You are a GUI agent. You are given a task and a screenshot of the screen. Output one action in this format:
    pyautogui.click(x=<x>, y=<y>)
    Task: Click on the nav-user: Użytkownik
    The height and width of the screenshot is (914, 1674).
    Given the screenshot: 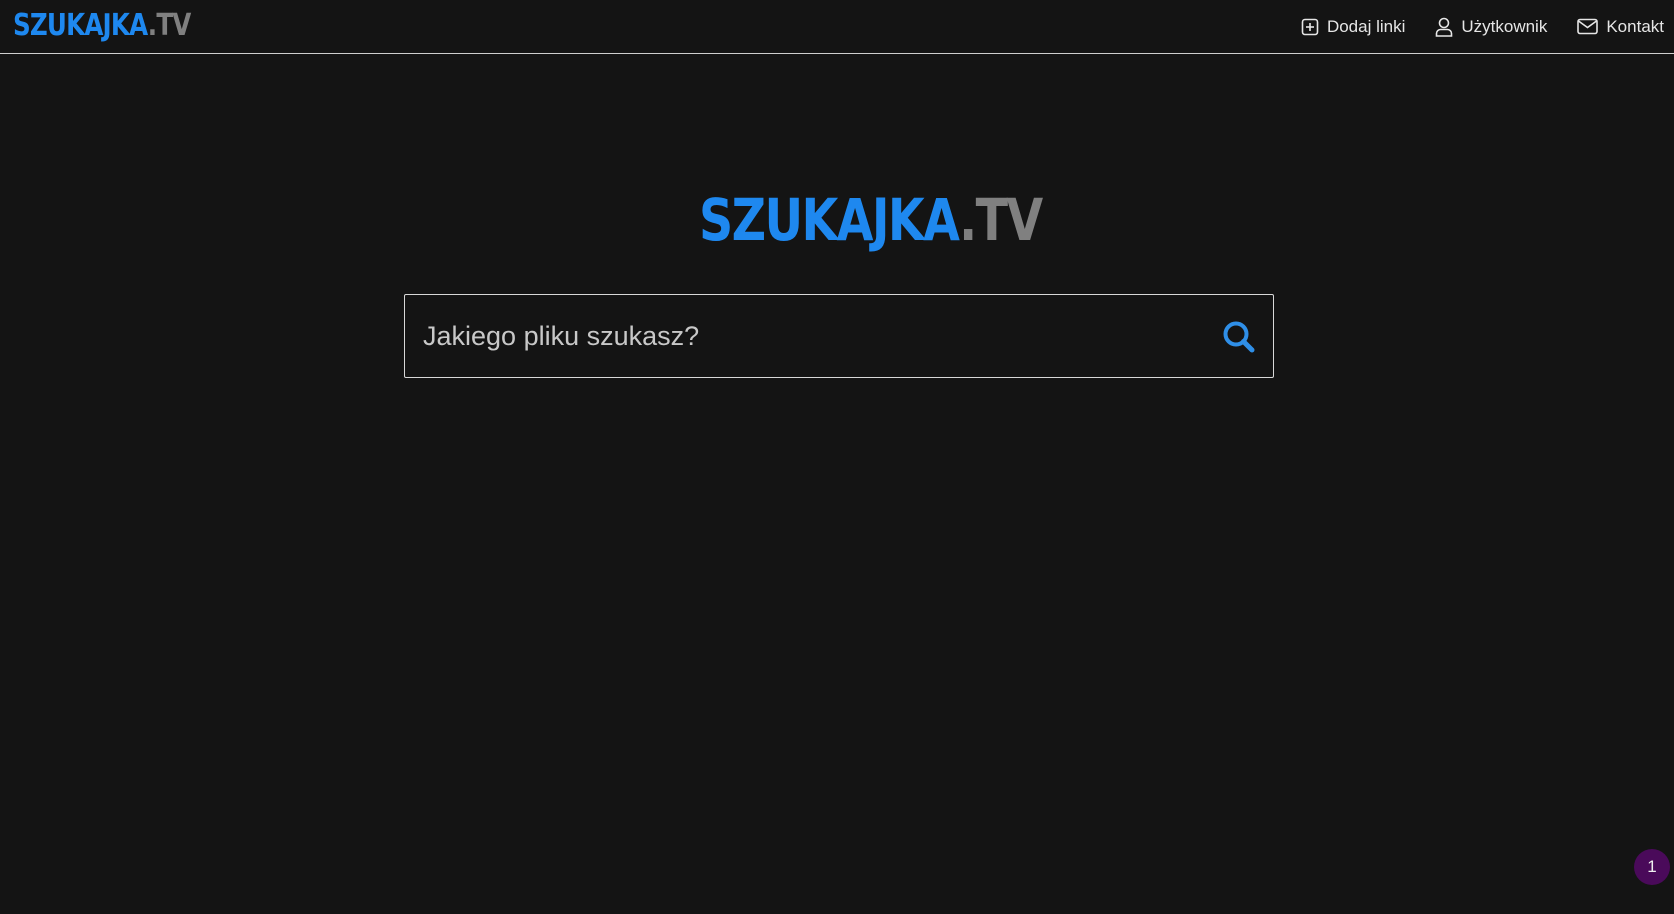 What is the action you would take?
    pyautogui.click(x=1491, y=27)
    